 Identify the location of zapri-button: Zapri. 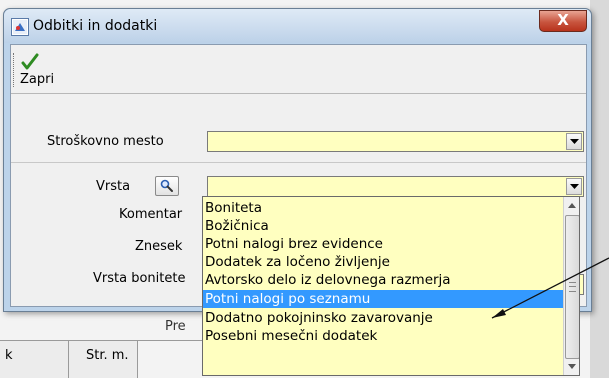
(38, 70).